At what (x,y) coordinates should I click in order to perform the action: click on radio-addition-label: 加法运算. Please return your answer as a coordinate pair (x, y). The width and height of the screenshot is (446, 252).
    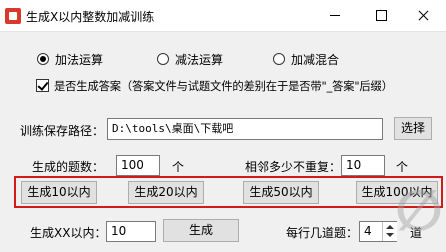
    Looking at the image, I should click on (79, 59).